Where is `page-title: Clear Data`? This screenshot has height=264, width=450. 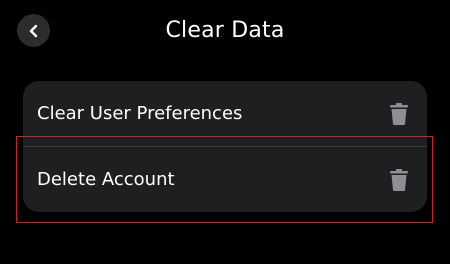
page-title: Clear Data is located at coordinates (225, 30).